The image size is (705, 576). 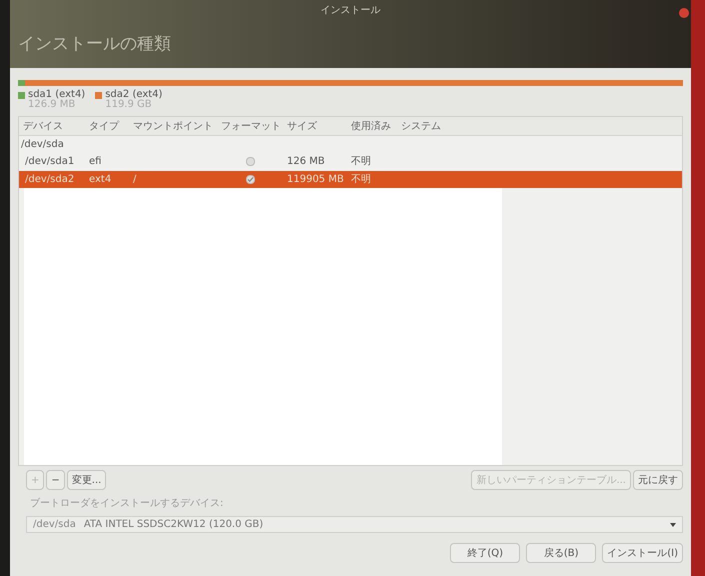 I want to click on bootloader-dropdown: /dev/sda ATA INTEL SSDSC2KW12 (120.0 GB), so click(x=354, y=524).